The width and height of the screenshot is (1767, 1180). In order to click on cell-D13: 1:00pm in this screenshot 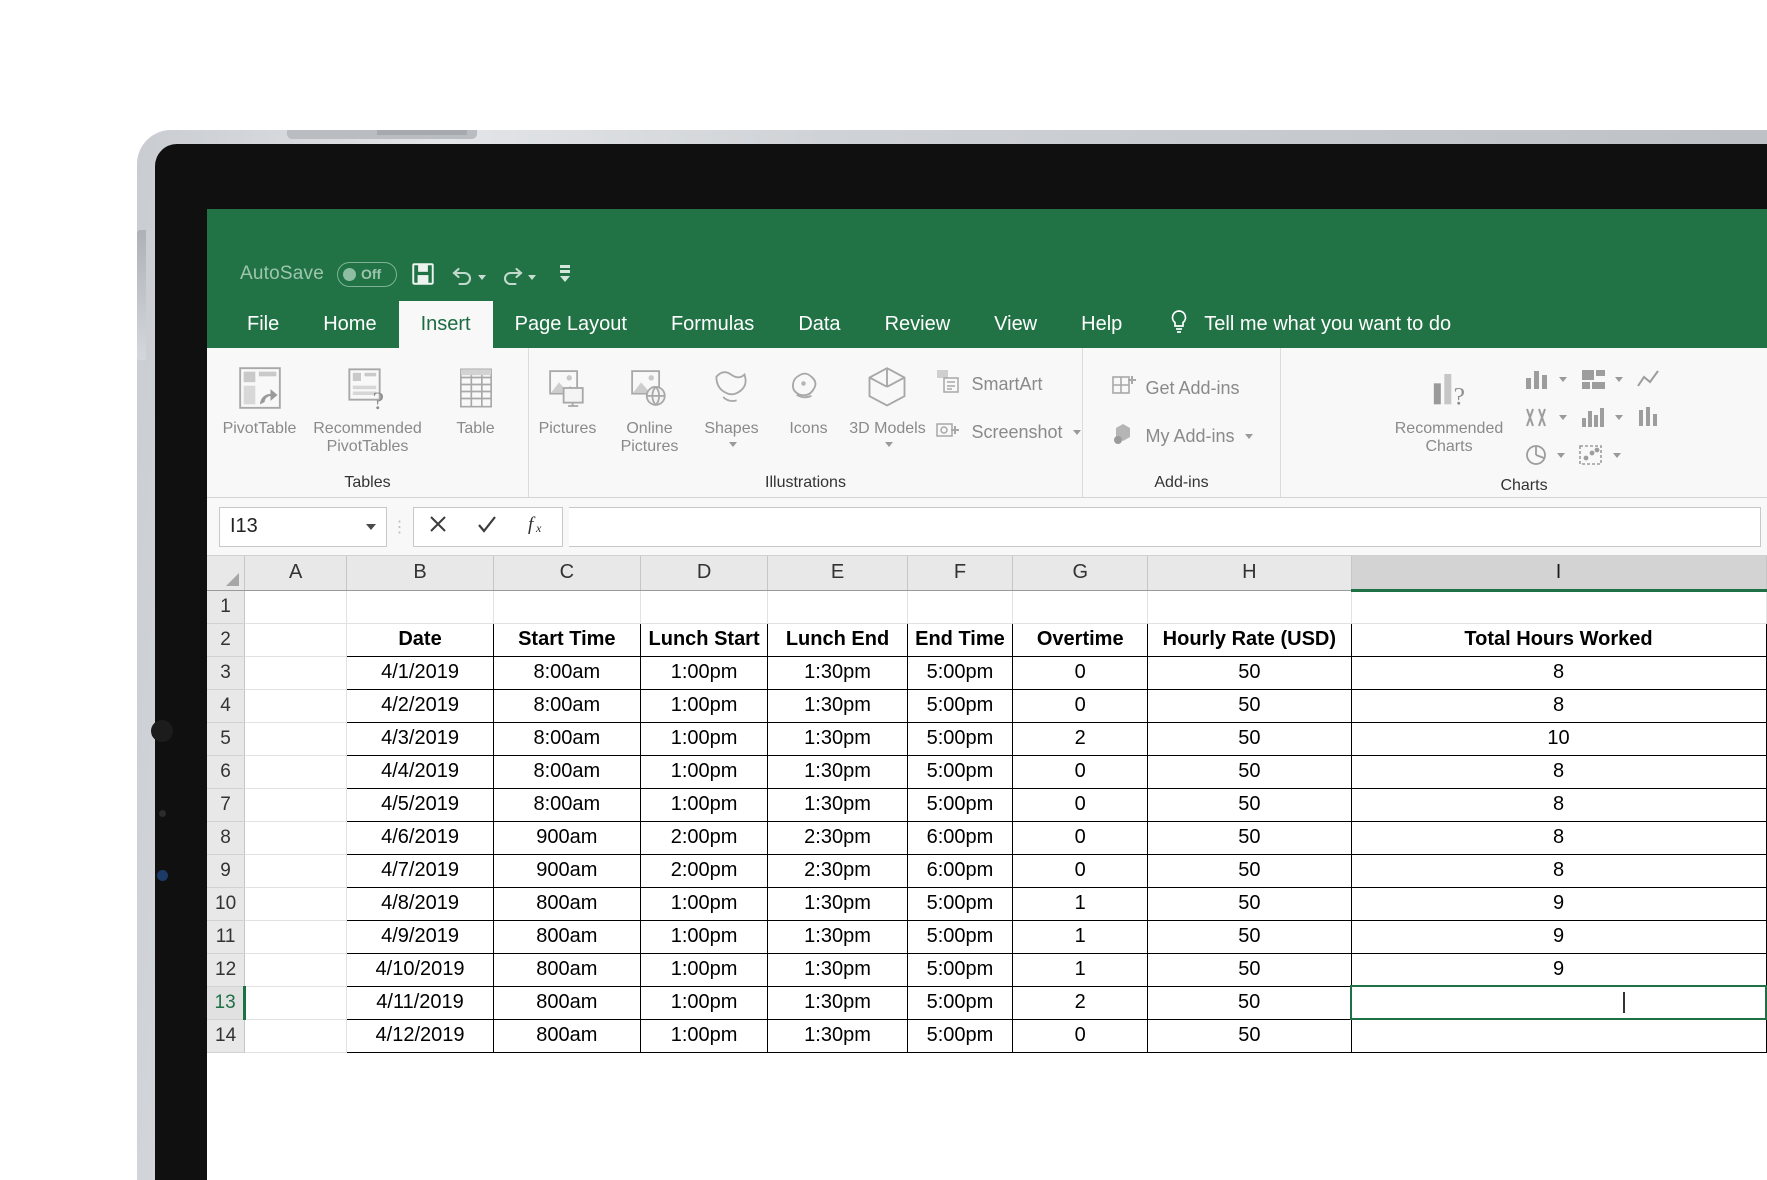, I will do `click(704, 1002)`.